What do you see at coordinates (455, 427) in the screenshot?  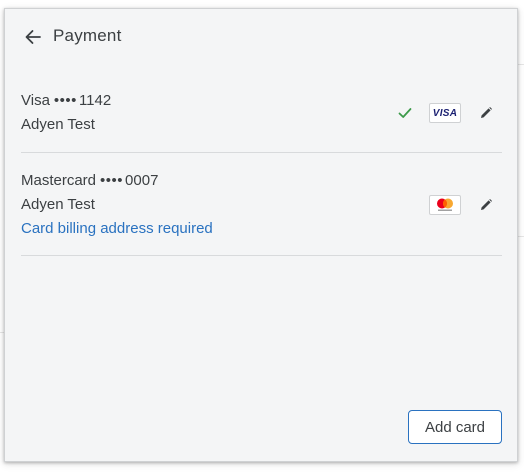 I see `add-card-button: Add card` at bounding box center [455, 427].